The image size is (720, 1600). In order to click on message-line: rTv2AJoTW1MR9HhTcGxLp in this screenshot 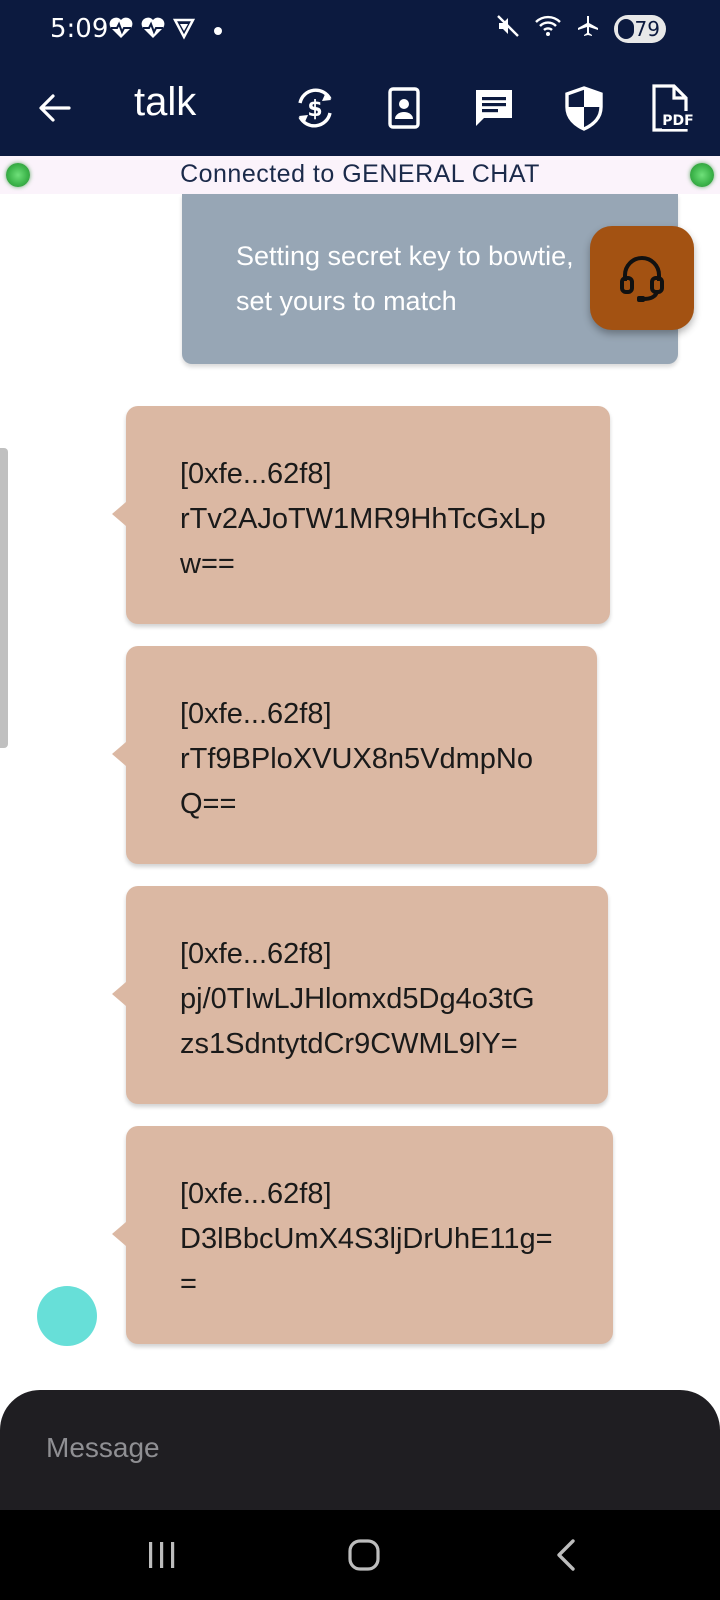, I will do `click(363, 519)`.